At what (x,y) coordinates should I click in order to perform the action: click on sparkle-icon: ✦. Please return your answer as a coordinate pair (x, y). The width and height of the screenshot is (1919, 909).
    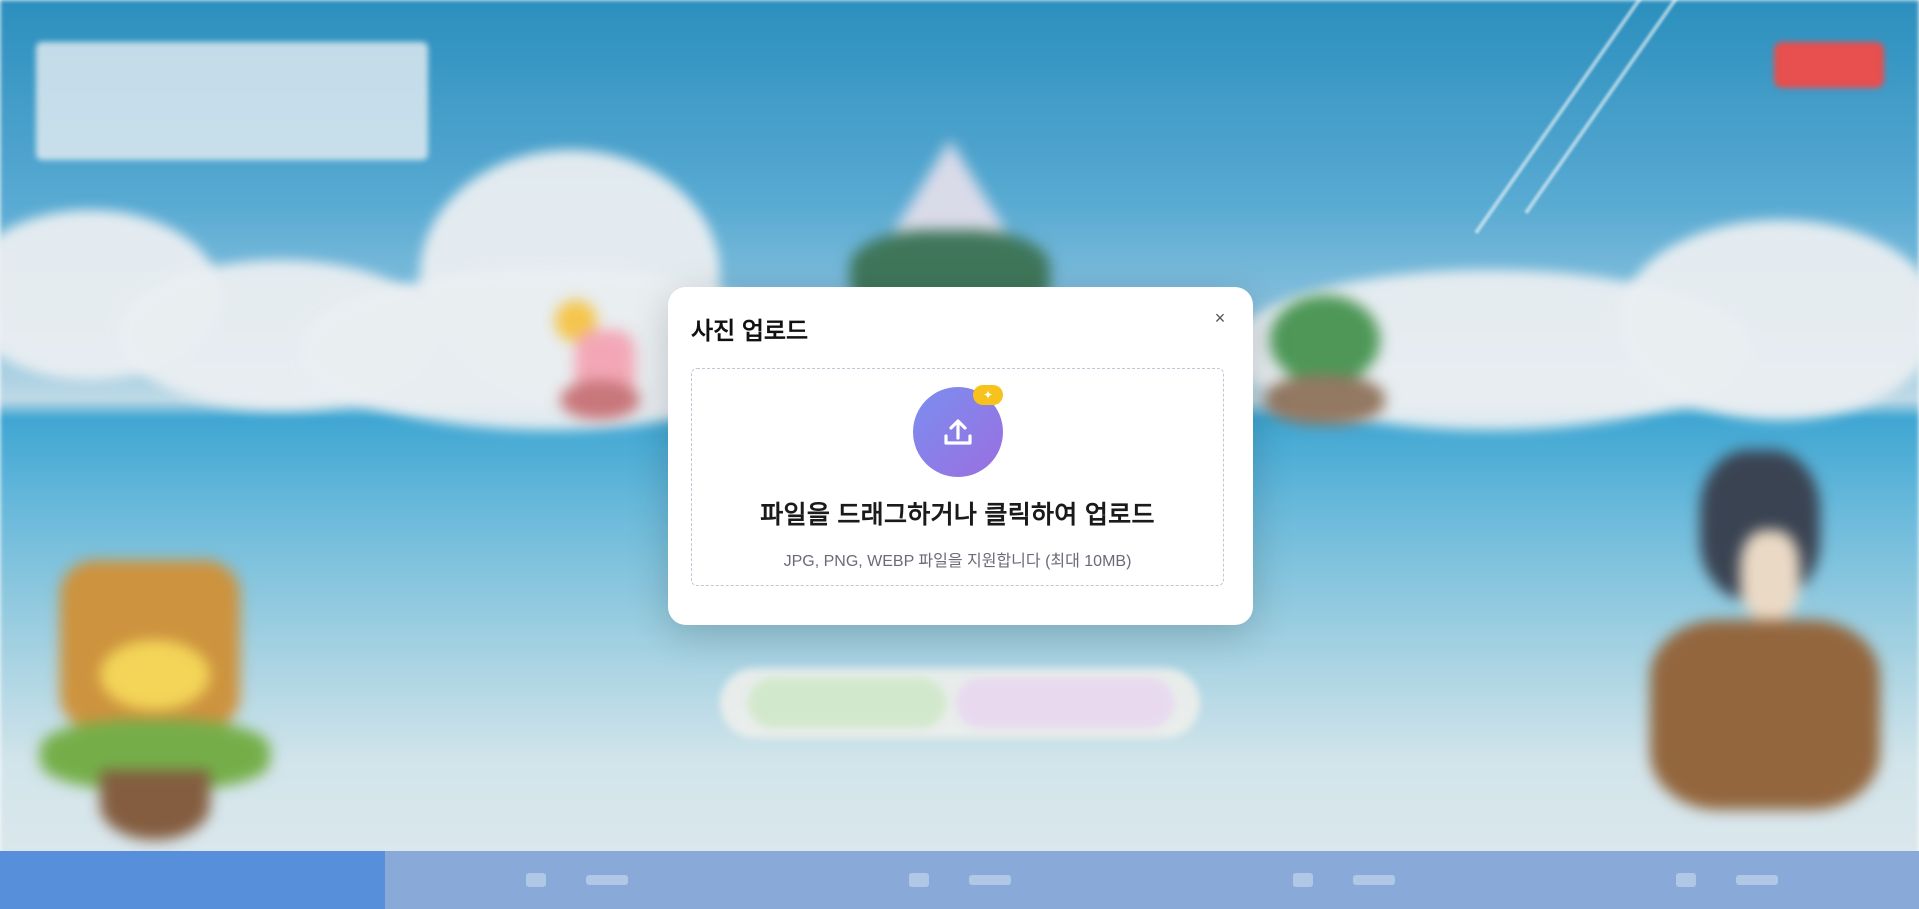
    Looking at the image, I should click on (988, 395).